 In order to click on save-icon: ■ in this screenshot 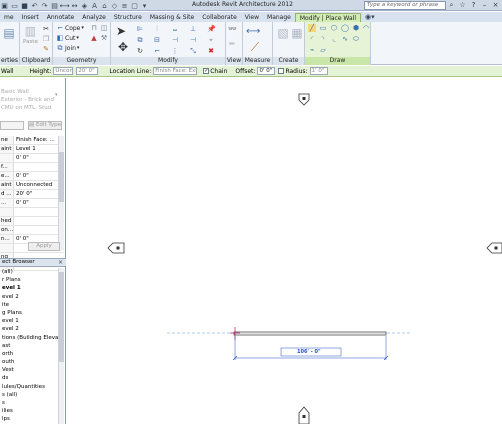, I will do `click(24, 5)`.